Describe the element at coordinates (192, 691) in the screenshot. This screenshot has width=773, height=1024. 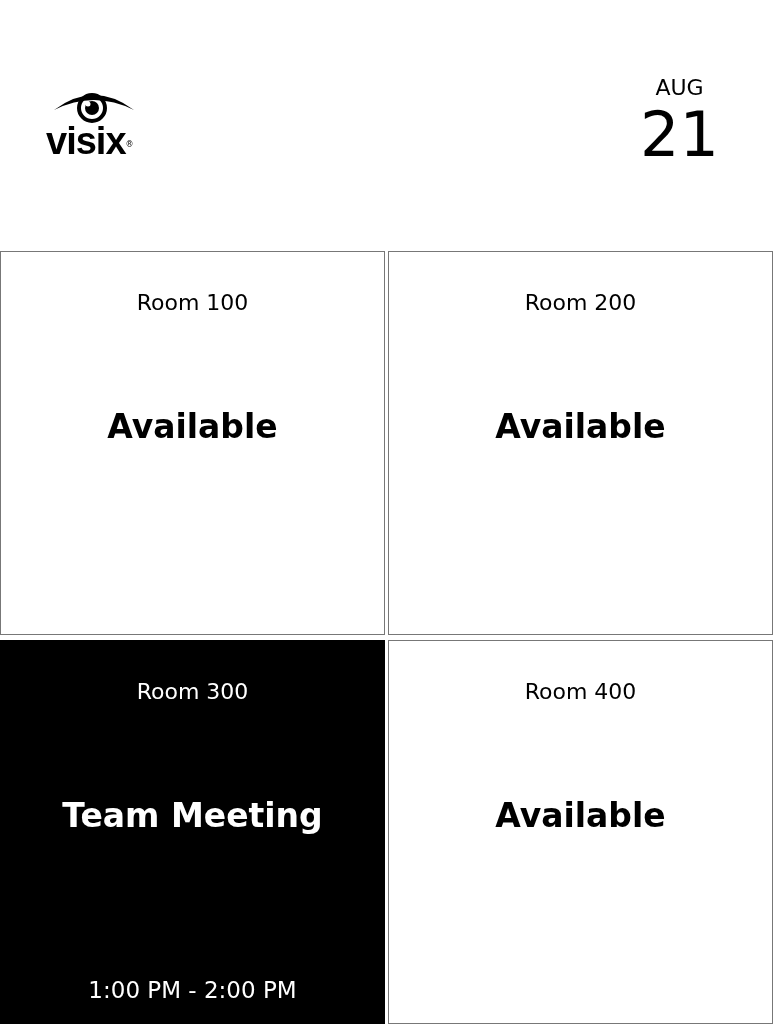
I see `room-name: Room 300` at that location.